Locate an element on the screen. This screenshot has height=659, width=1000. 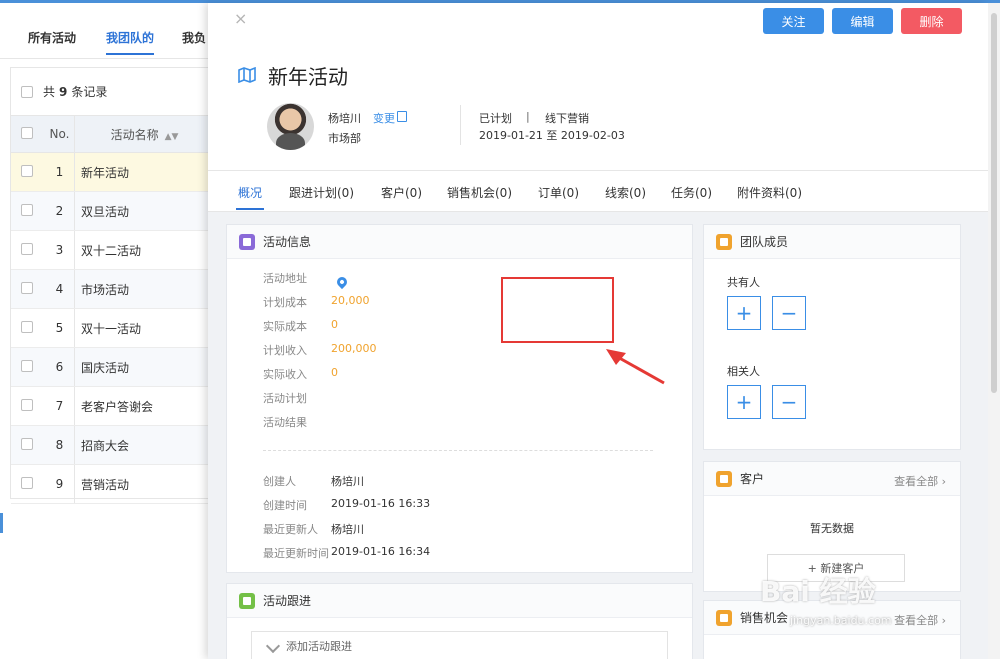
add-follow-input: 添加活动跟进 is located at coordinates (459, 645).